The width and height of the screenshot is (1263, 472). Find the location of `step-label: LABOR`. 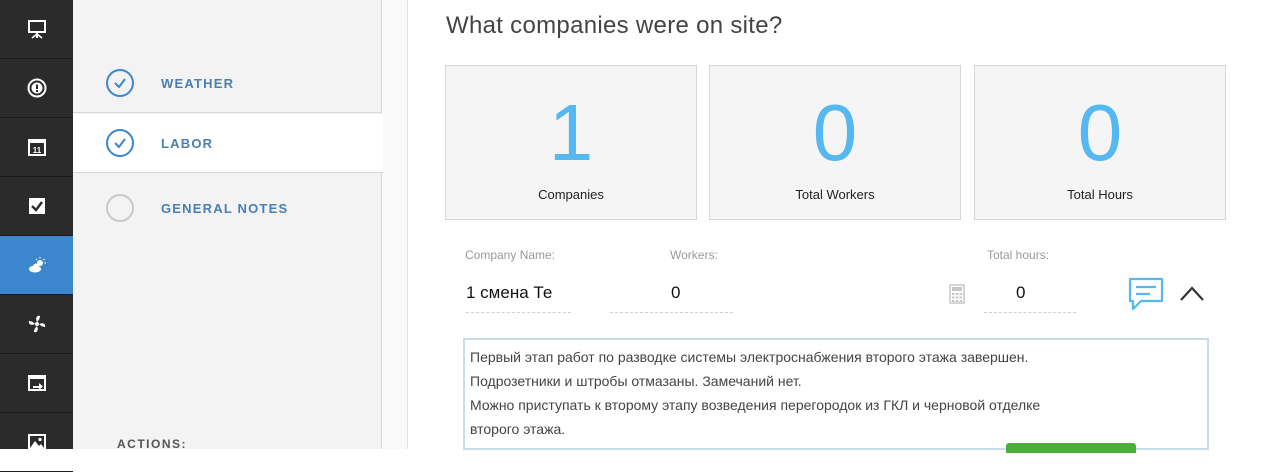

step-label: LABOR is located at coordinates (187, 143).